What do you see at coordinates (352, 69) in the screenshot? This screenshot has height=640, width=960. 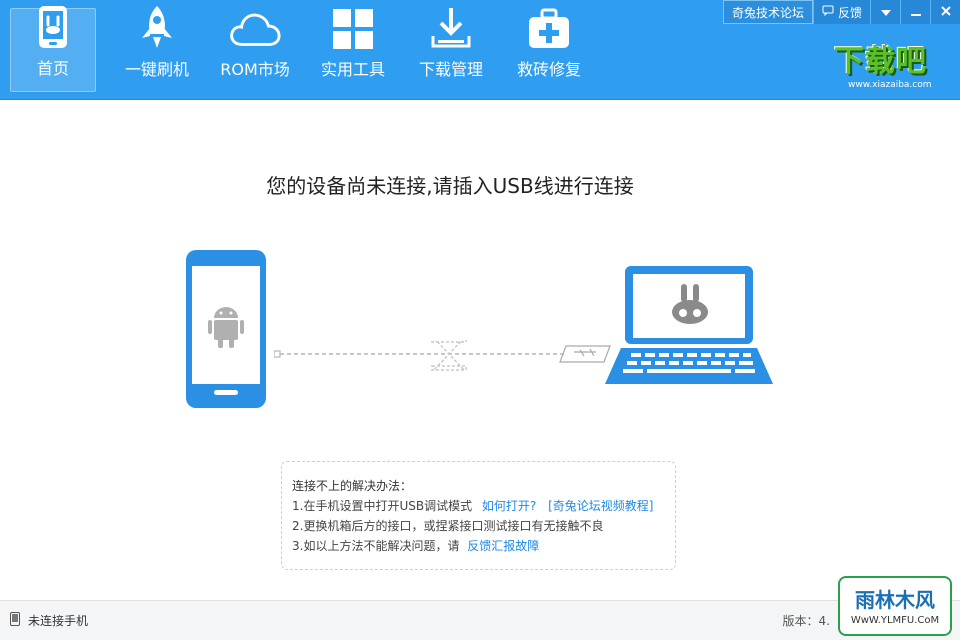 I see `nav-label-tools: 实用工具` at bounding box center [352, 69].